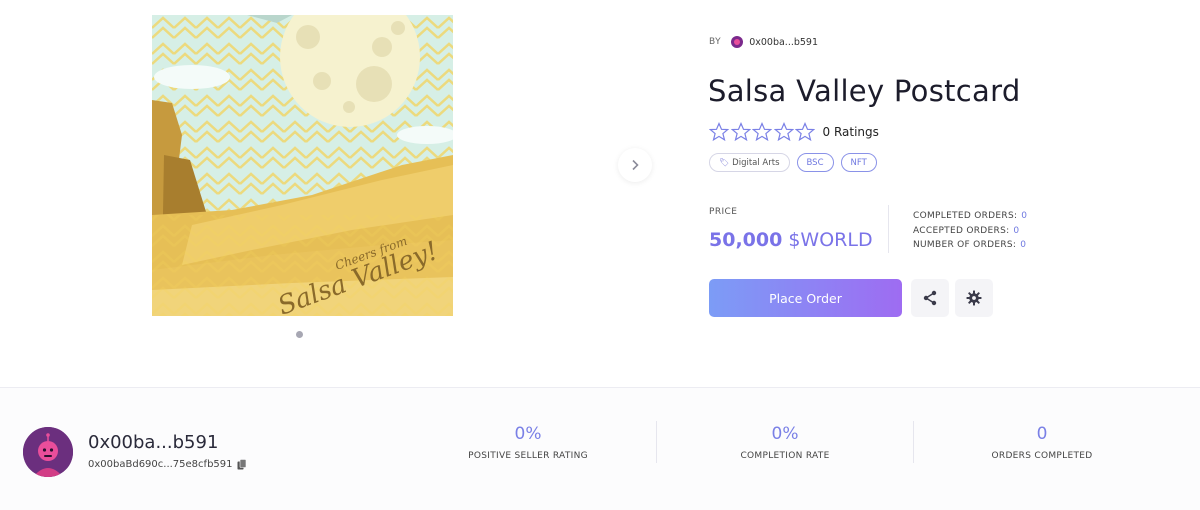 The image size is (1200, 510). I want to click on copy-icon, so click(242, 464).